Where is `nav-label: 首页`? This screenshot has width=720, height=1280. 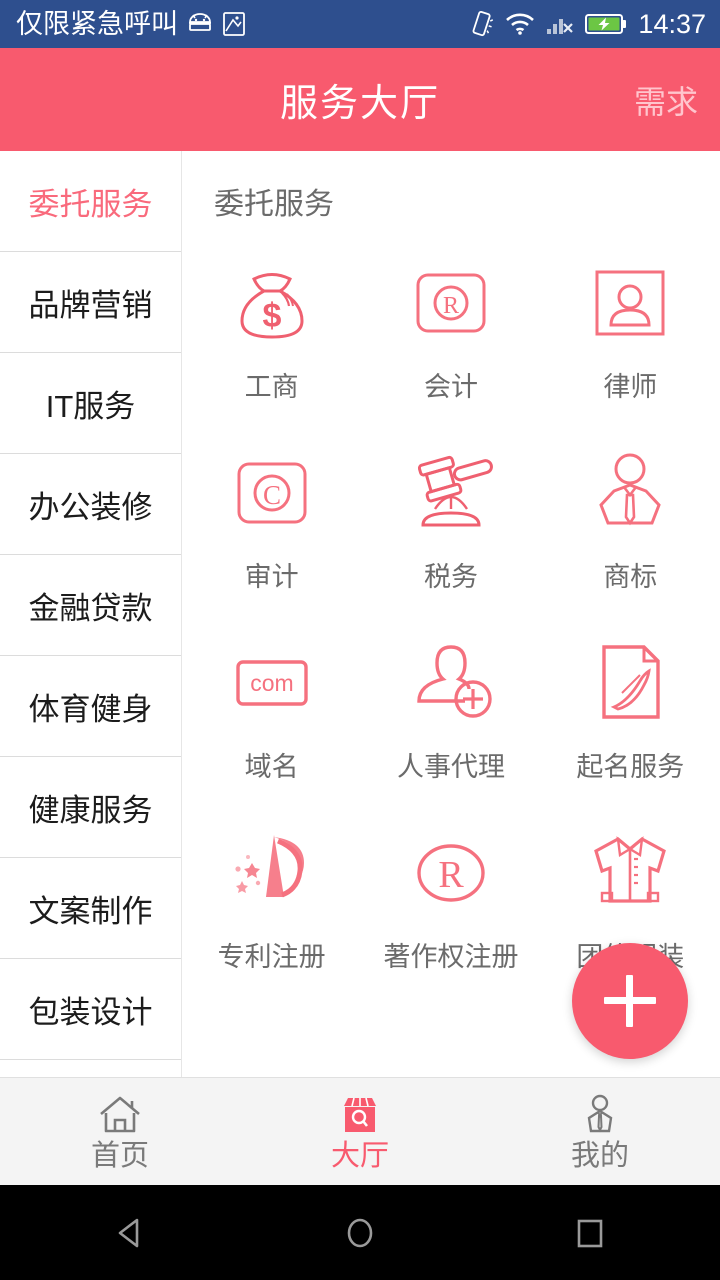
nav-label: 首页 is located at coordinates (119, 1156).